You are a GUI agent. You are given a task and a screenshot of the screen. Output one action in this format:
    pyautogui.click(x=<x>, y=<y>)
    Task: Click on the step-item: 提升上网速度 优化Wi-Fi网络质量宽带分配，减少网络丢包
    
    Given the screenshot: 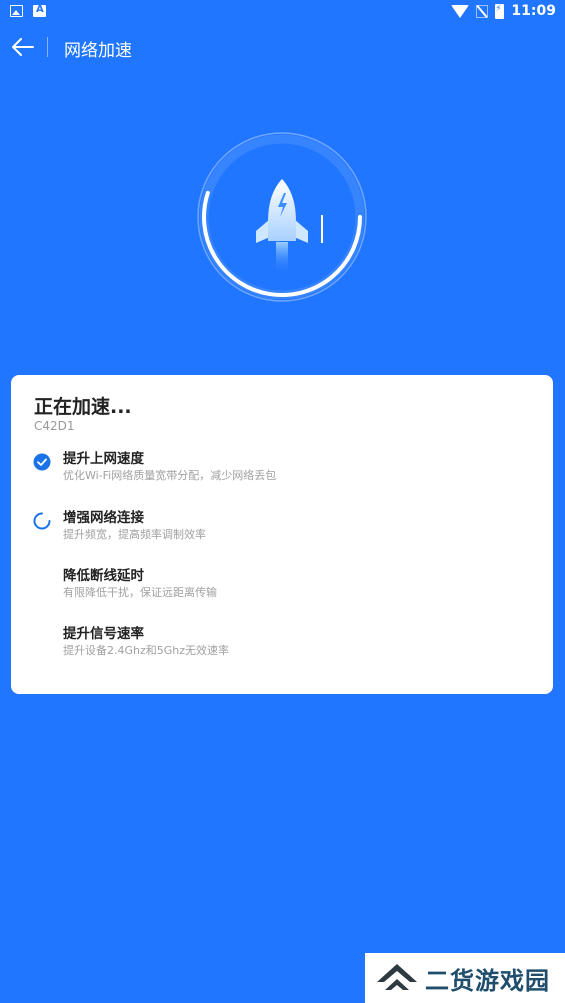 What is the action you would take?
    pyautogui.click(x=282, y=469)
    